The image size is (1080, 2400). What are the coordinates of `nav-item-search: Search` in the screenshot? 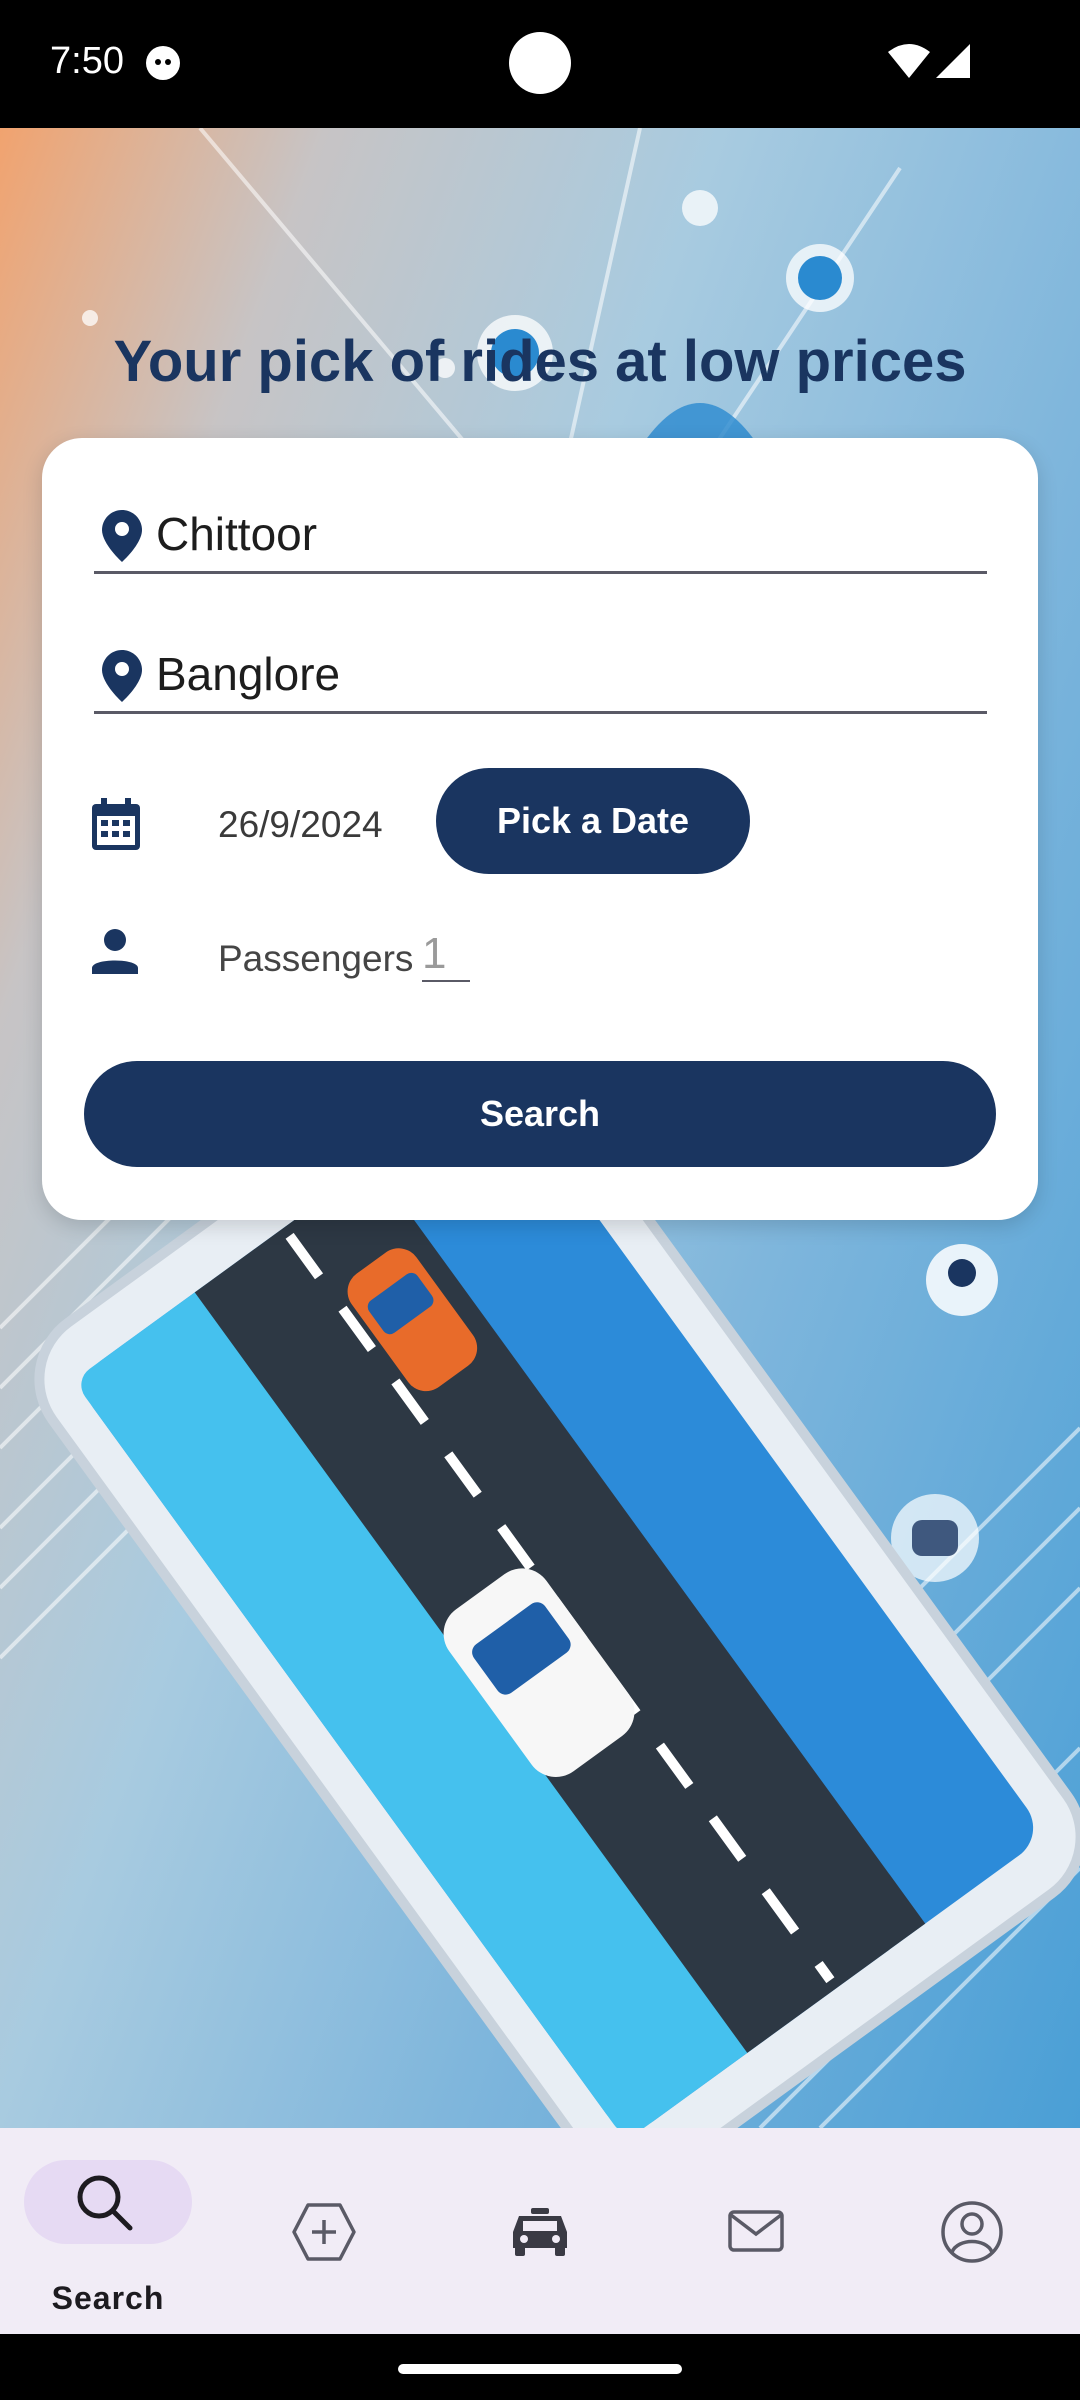 It's located at (108, 2231).